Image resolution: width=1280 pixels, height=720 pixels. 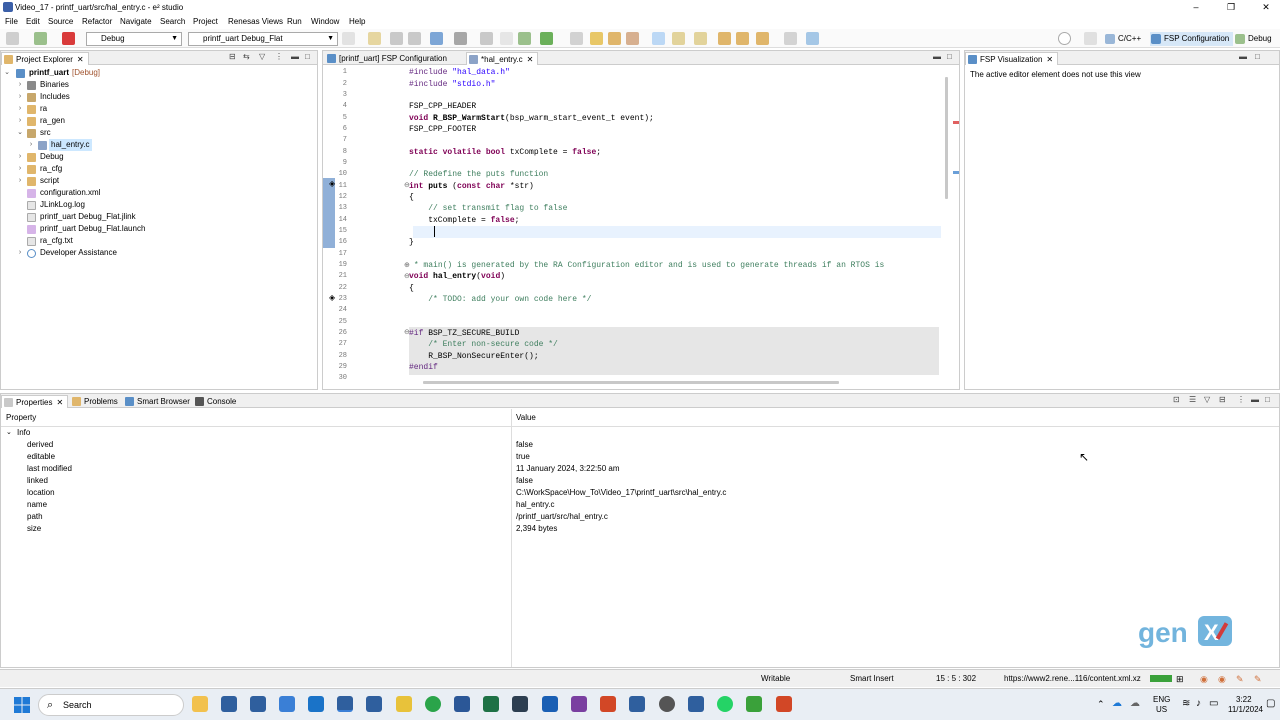 What do you see at coordinates (159, 241) in the screenshot?
I see `tree-item: ra_cfg.txt` at bounding box center [159, 241].